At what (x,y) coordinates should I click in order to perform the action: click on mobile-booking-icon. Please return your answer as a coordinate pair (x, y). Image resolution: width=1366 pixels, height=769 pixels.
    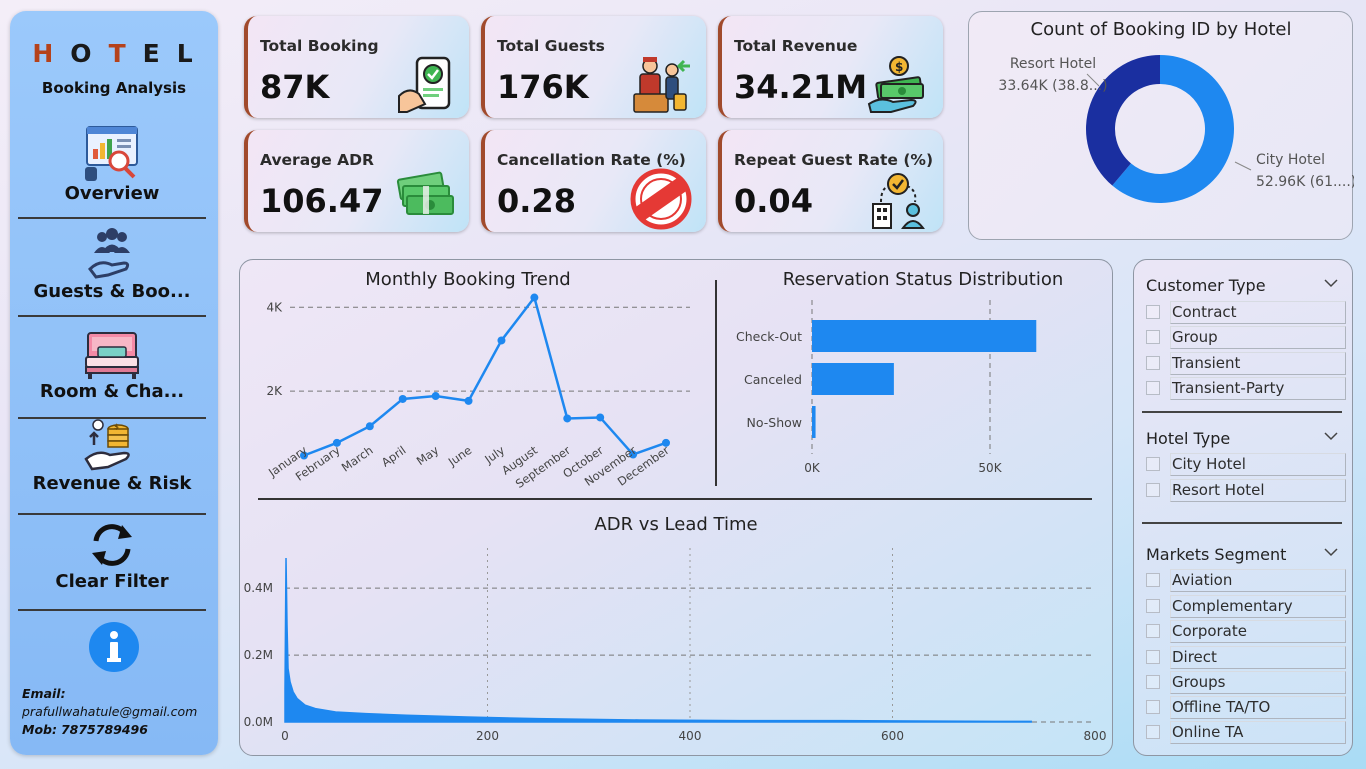
    Looking at the image, I should click on (424, 84).